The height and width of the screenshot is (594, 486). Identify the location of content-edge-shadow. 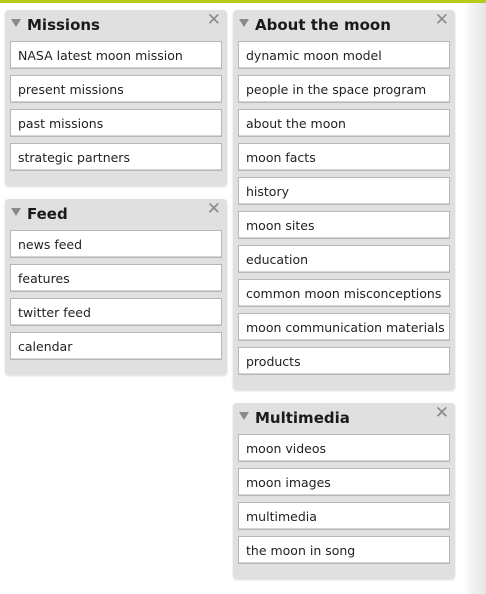
(475, 298).